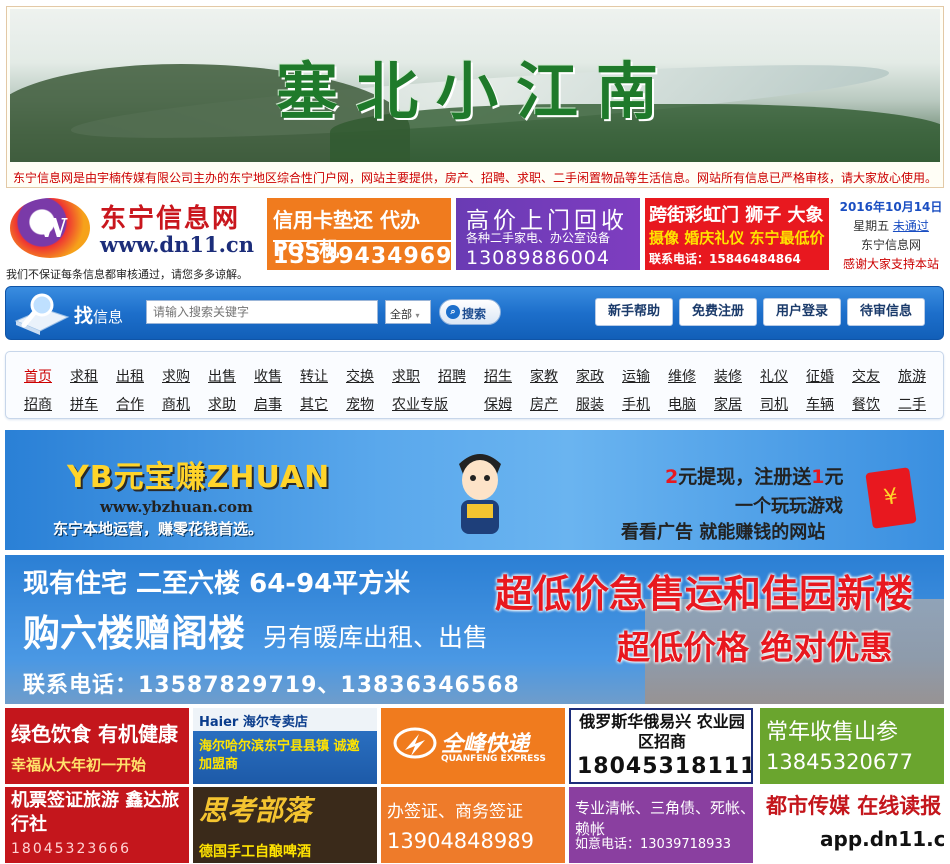 The image size is (950, 864). What do you see at coordinates (493, 759) in the screenshot?
I see `tile-subtitle: QUANFENG EXPRESS` at bounding box center [493, 759].